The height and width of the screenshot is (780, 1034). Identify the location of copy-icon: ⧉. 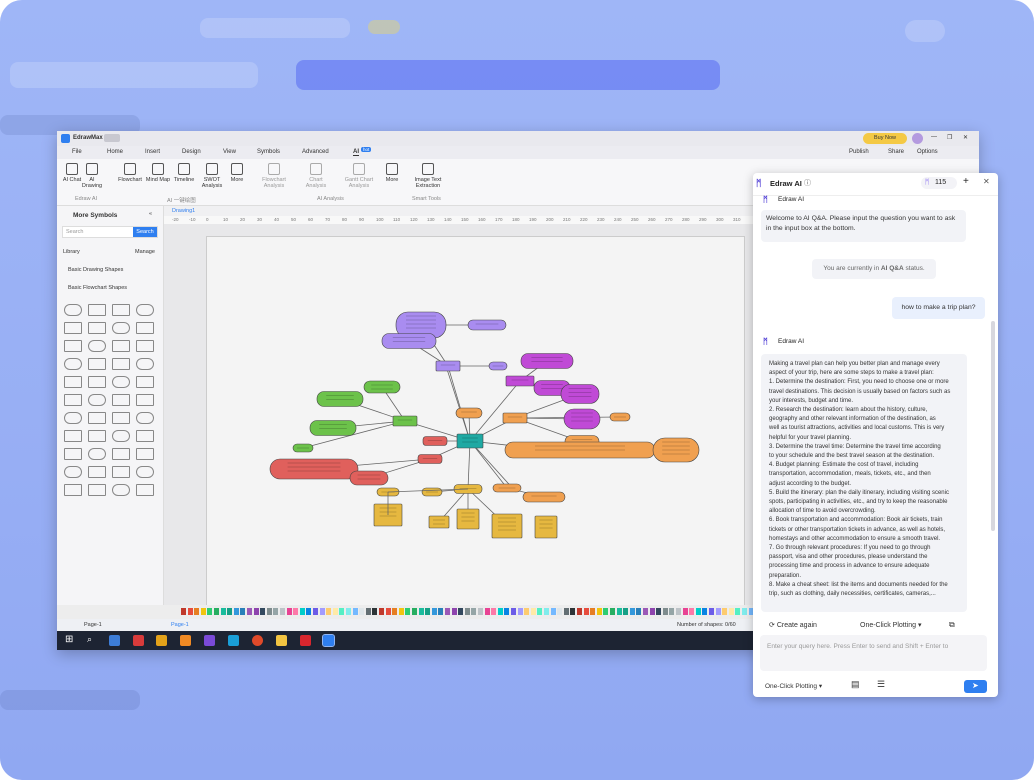
(952, 625).